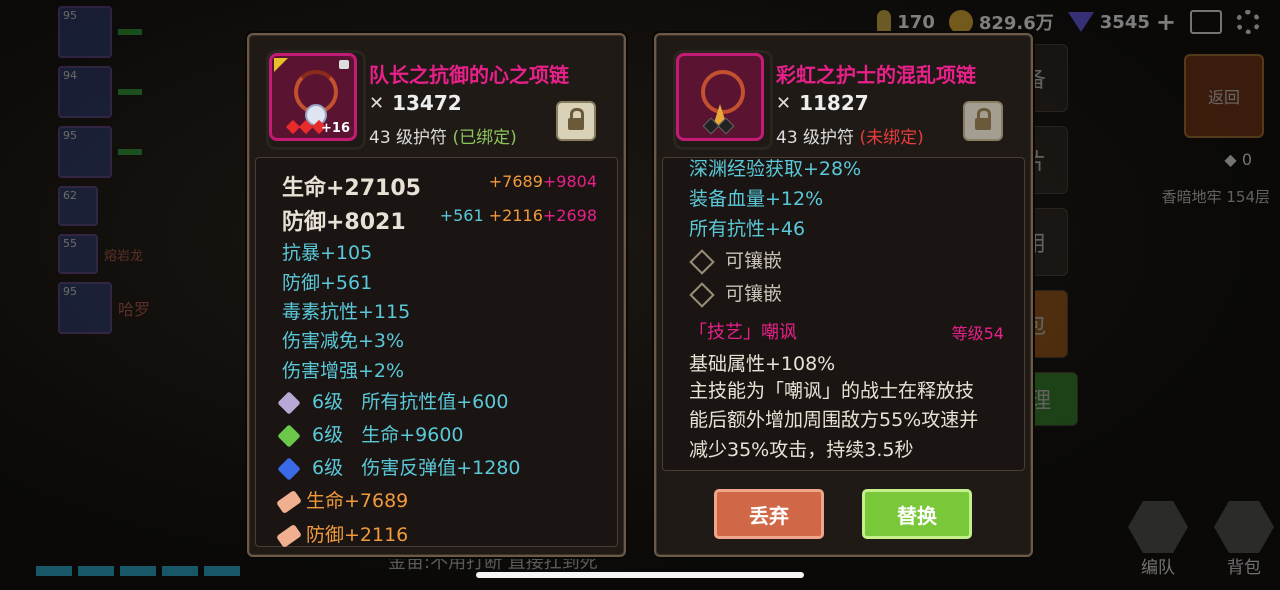  What do you see at coordinates (1248, 22) in the screenshot?
I see `gear-icon` at bounding box center [1248, 22].